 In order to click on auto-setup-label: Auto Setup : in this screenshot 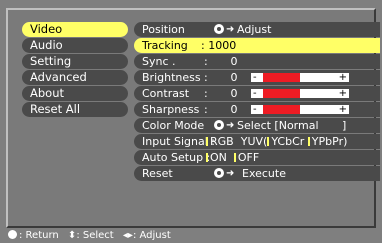, I will do `click(176, 157)`.